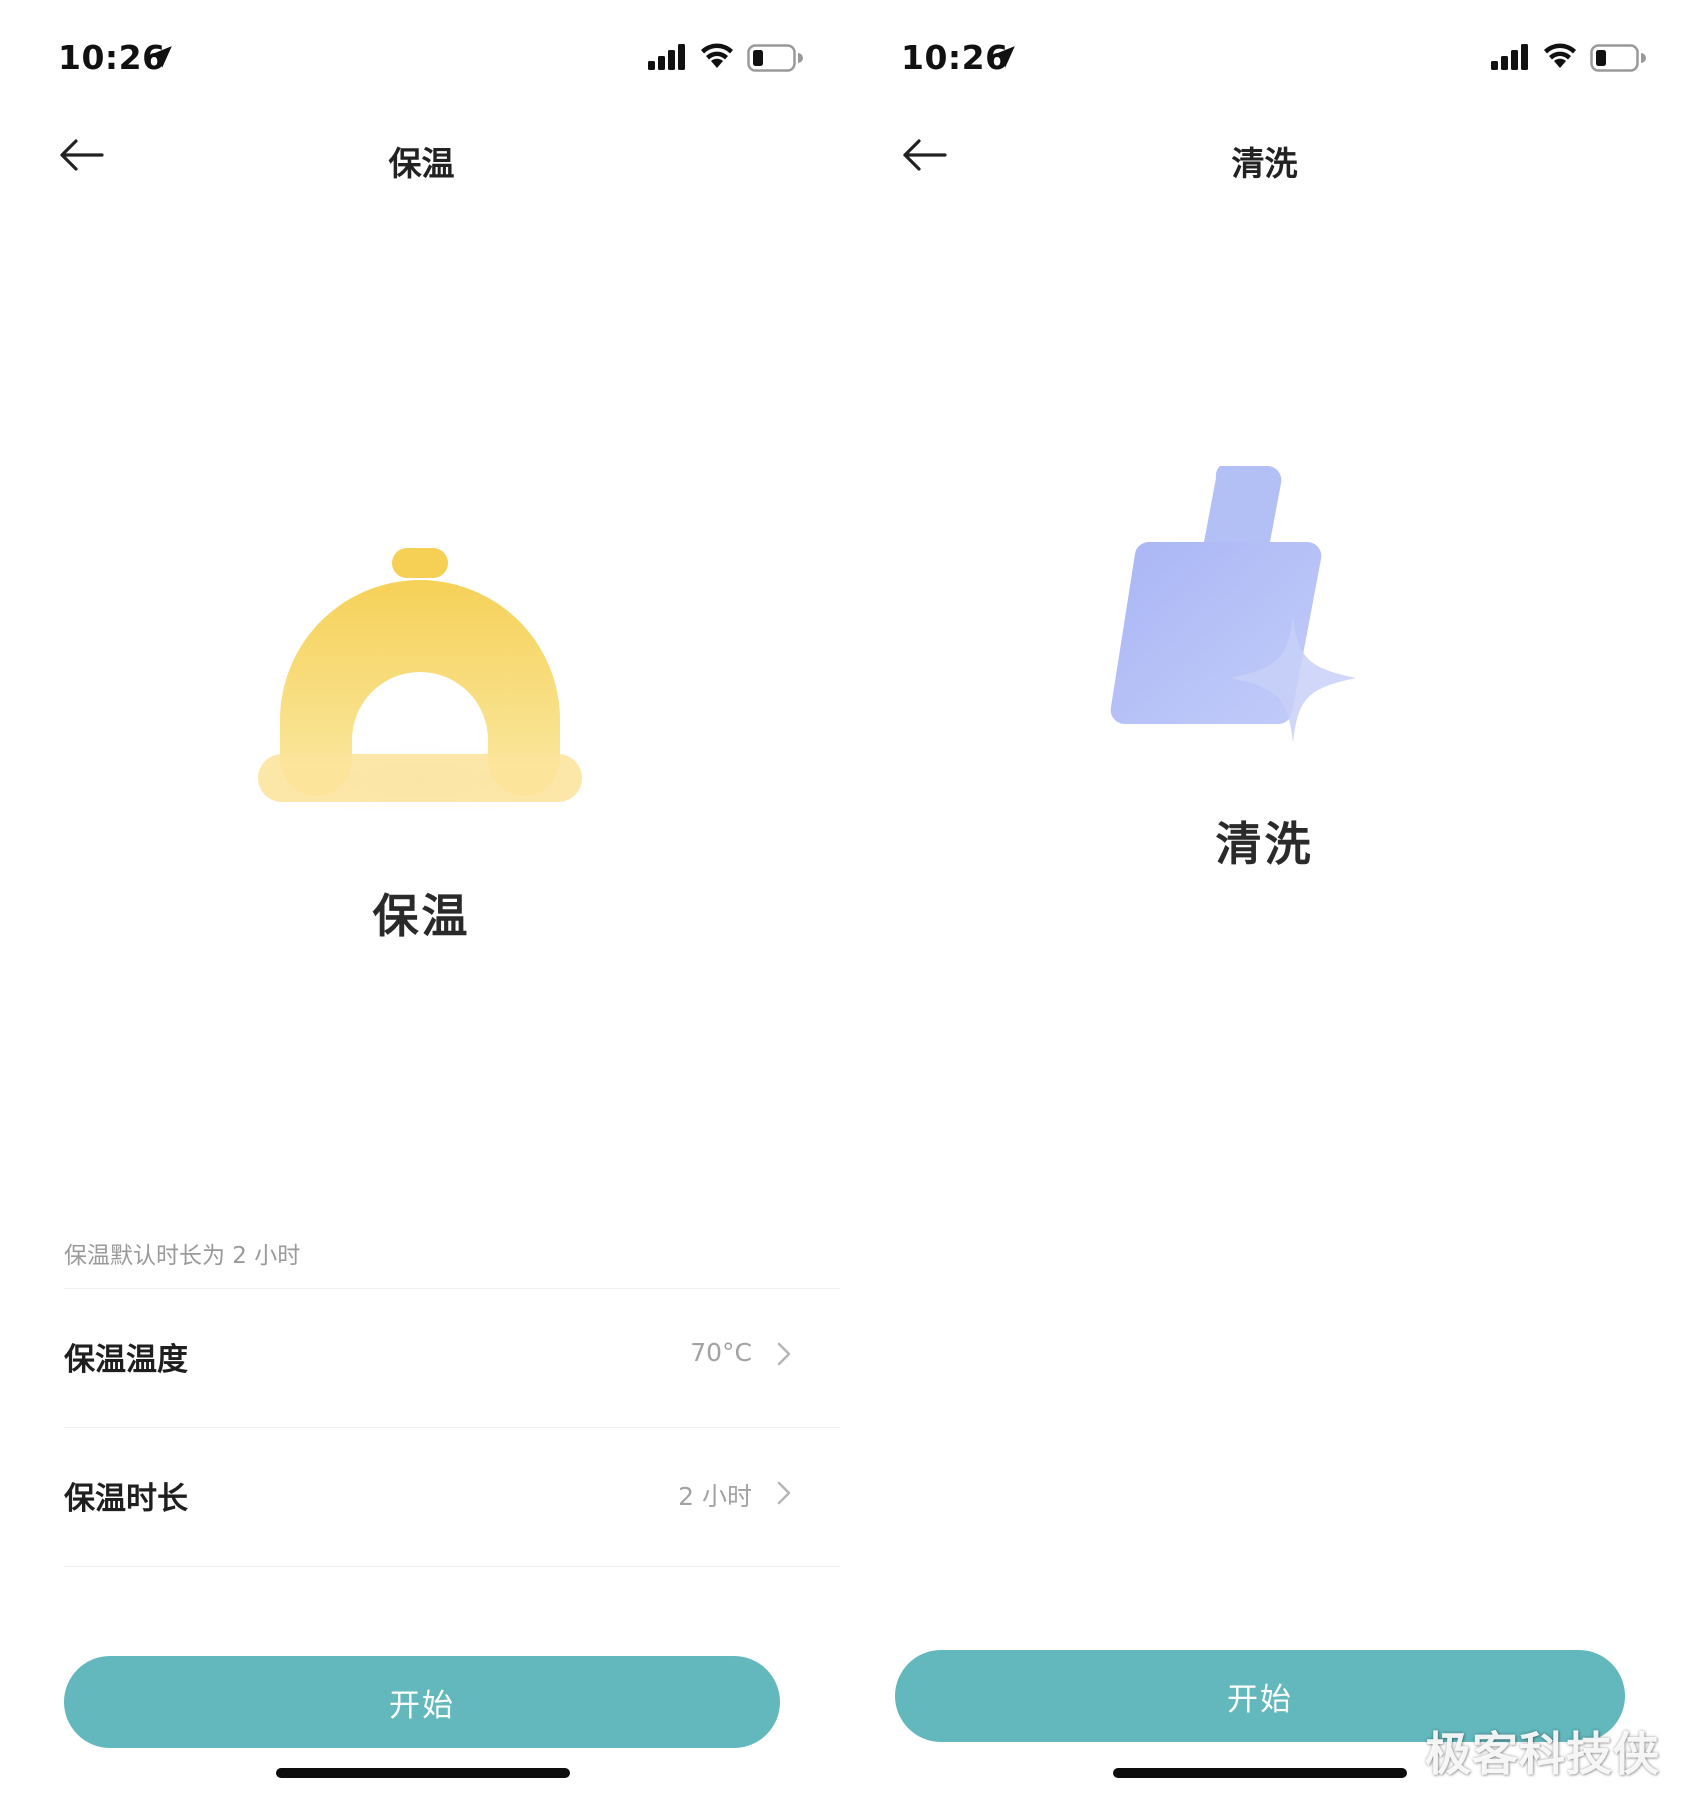 Image resolution: width=1686 pixels, height=1812 pixels. What do you see at coordinates (422, 1702) in the screenshot?
I see `start-button: 开始` at bounding box center [422, 1702].